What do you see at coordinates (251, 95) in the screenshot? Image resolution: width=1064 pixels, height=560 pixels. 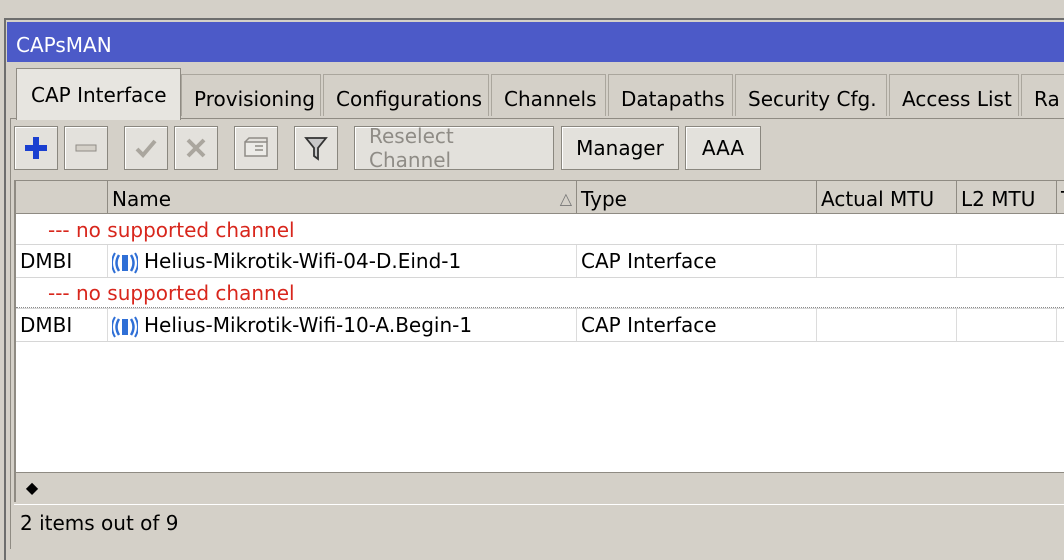 I see `tab-provisioning: Provisioning` at bounding box center [251, 95].